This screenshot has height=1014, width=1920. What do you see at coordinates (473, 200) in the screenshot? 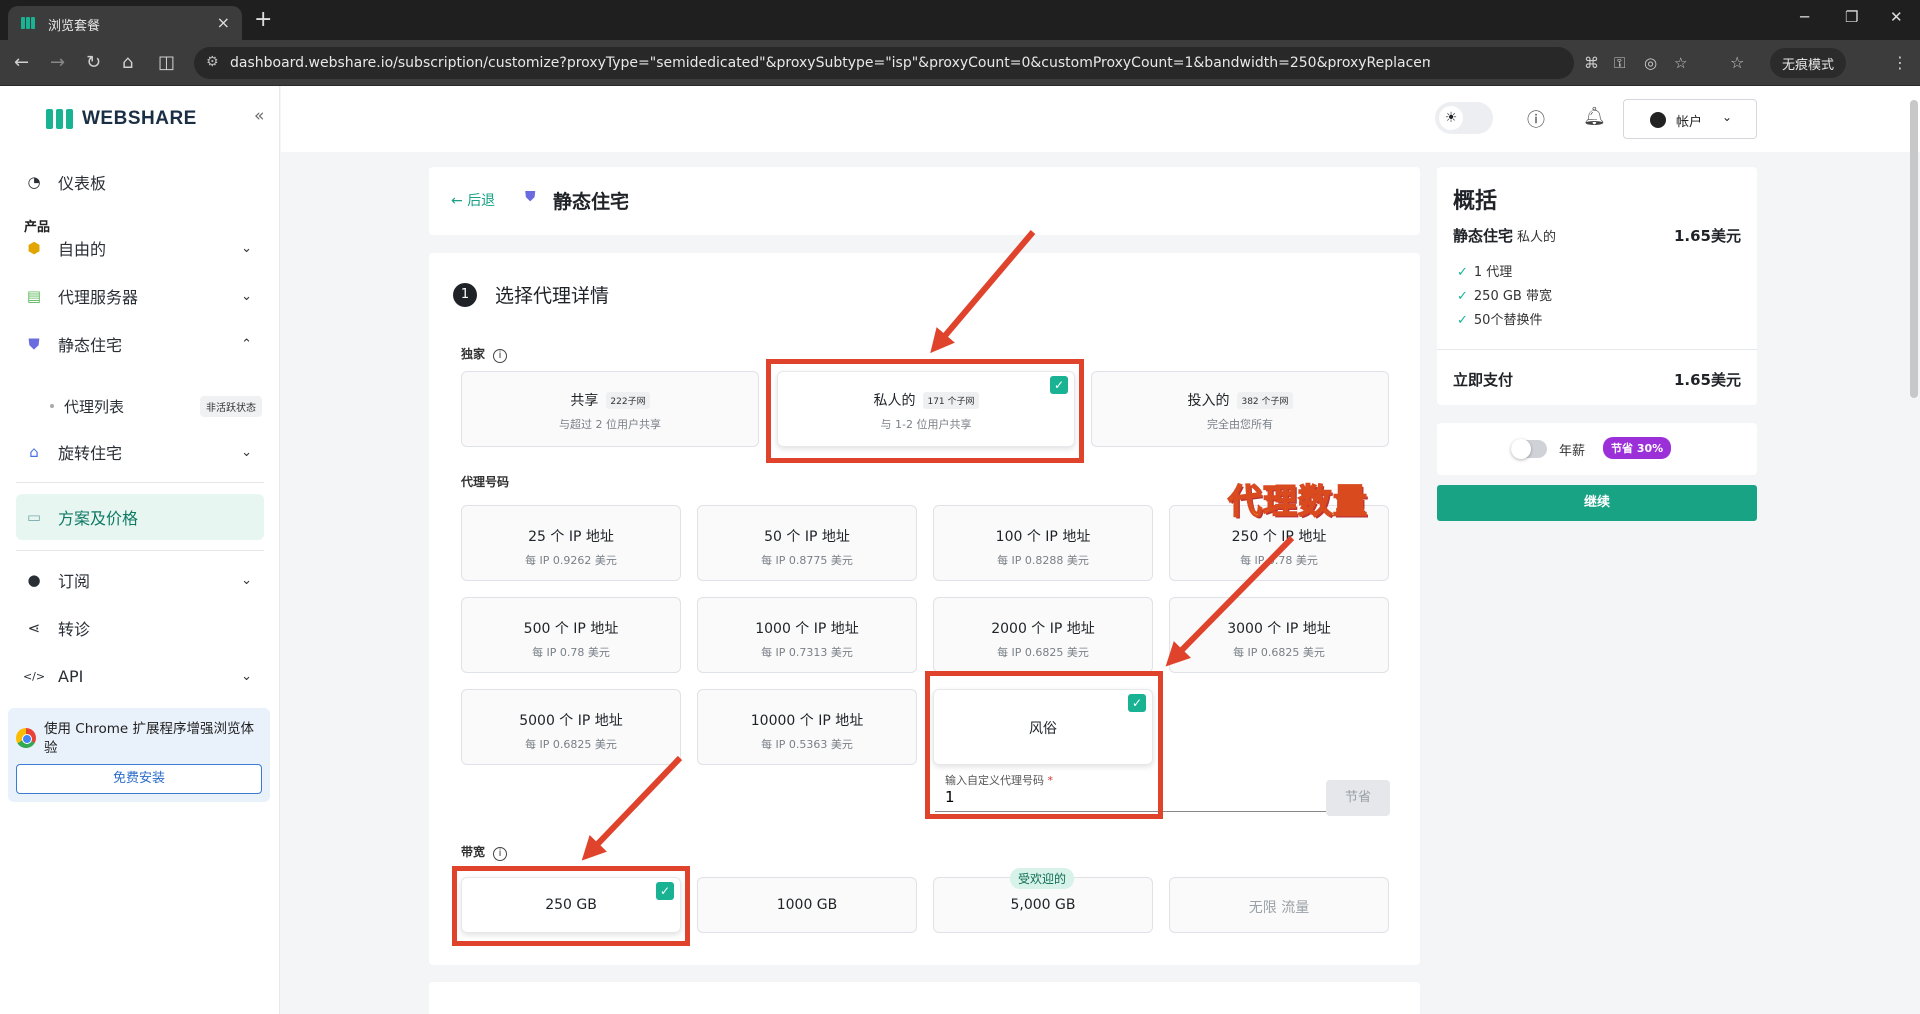
I see `back-link: ← 后退` at bounding box center [473, 200].